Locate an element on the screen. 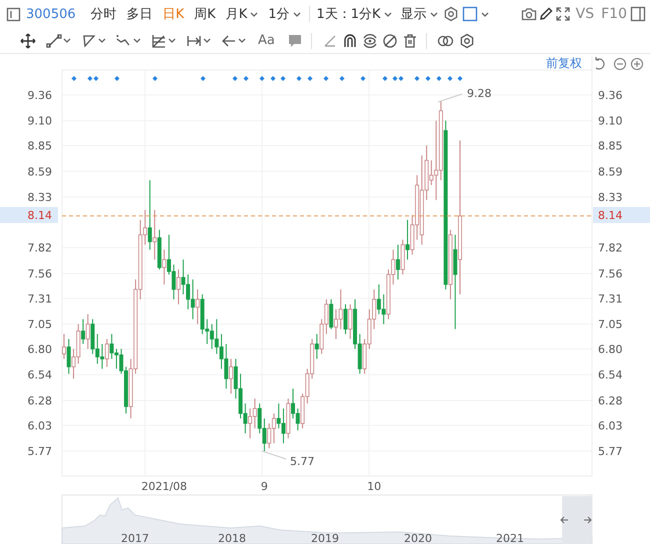 This screenshot has width=650, height=544. period-dropdown: 1分 is located at coordinates (284, 14).